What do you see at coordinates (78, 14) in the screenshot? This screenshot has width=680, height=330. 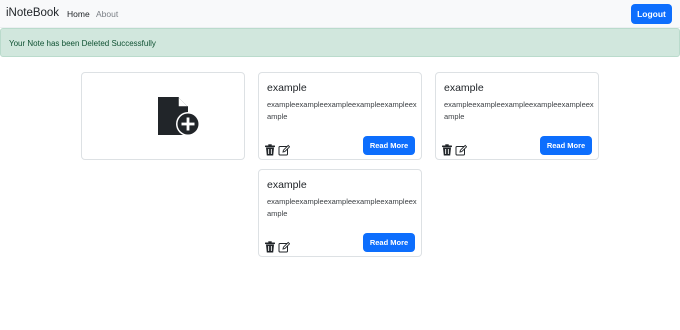 I see `nav-link-home: Home` at bounding box center [78, 14].